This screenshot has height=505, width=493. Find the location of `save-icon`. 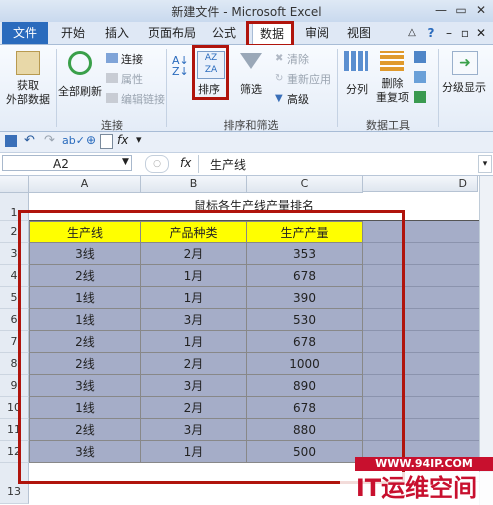

save-icon is located at coordinates (11, 141).